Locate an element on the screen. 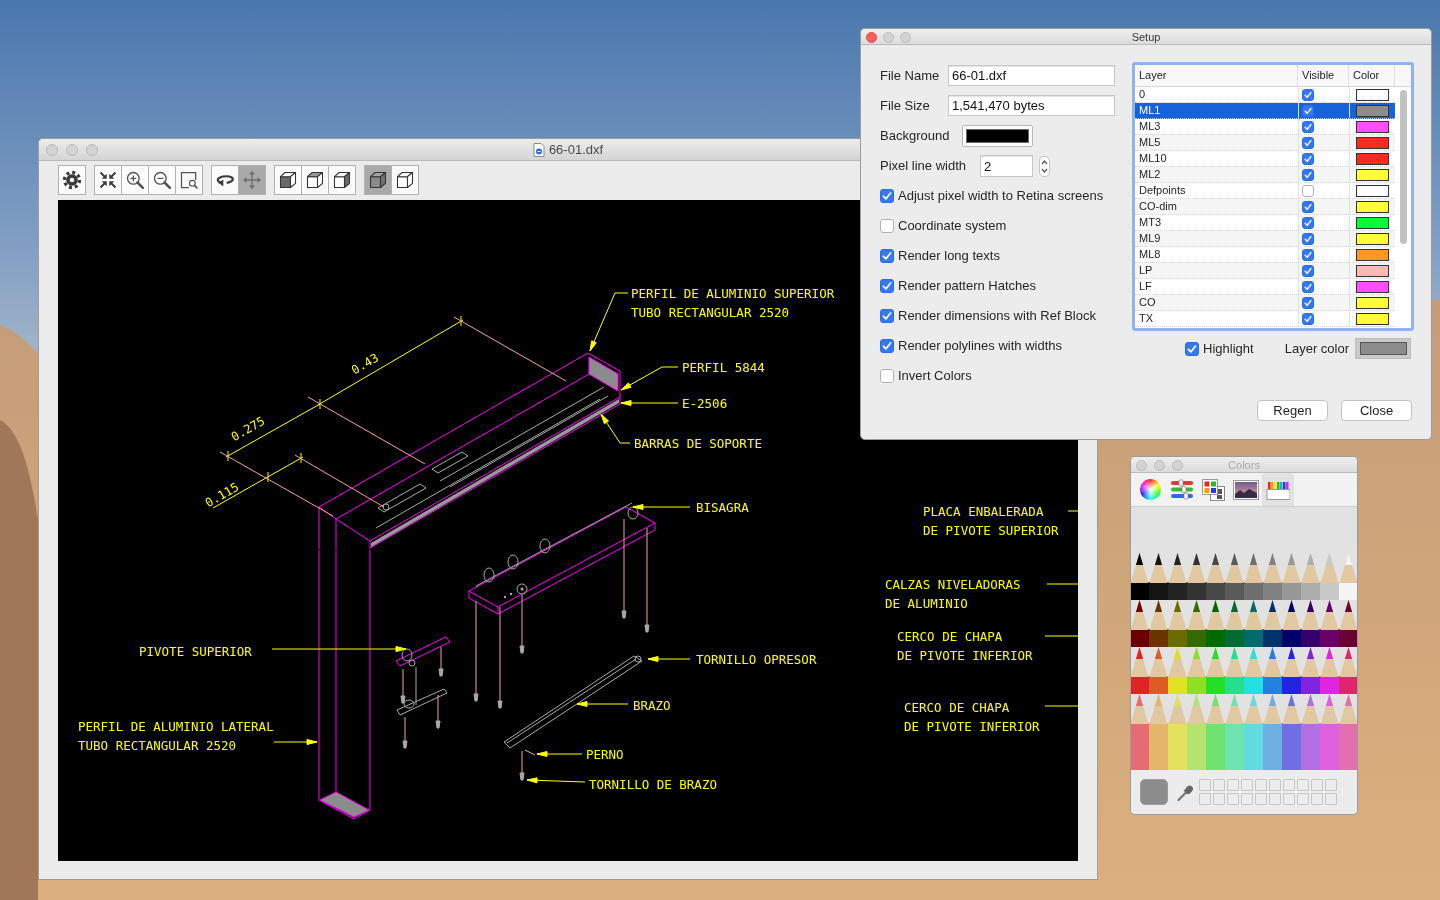 The width and height of the screenshot is (1440, 900). action-button: Close is located at coordinates (1376, 410).